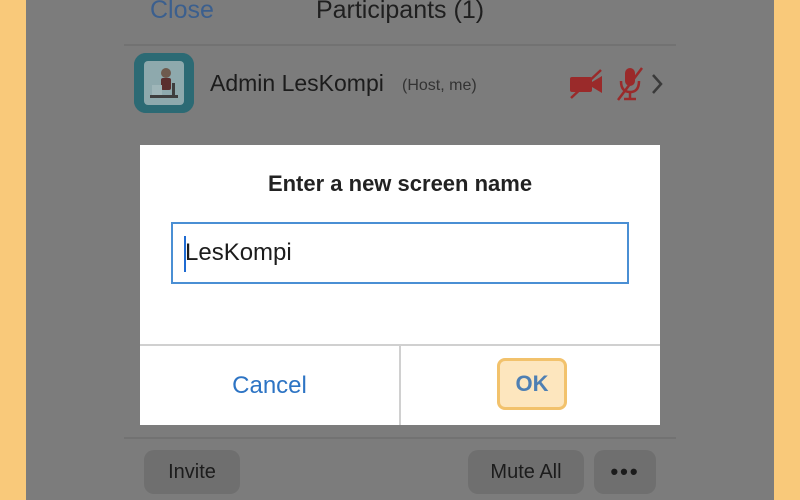 The image size is (800, 500). What do you see at coordinates (192, 472) in the screenshot?
I see `invite-button: Invite` at bounding box center [192, 472].